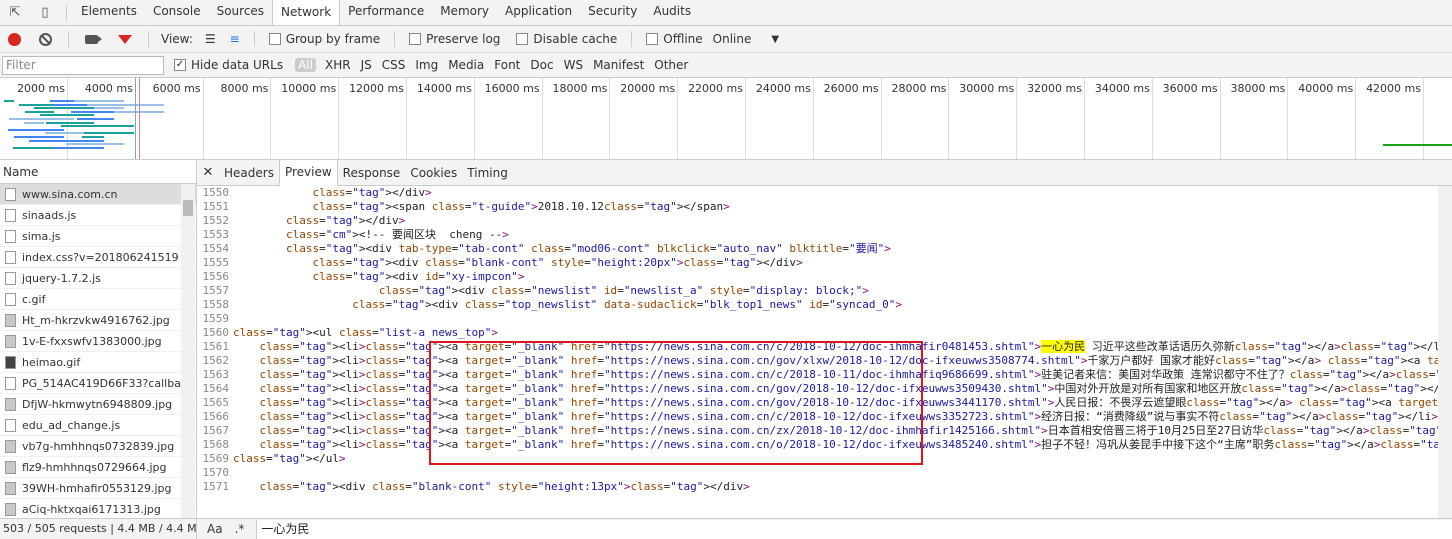 This screenshot has height=539, width=1452. What do you see at coordinates (125, 39) in the screenshot?
I see `filter-funnel-icon` at bounding box center [125, 39].